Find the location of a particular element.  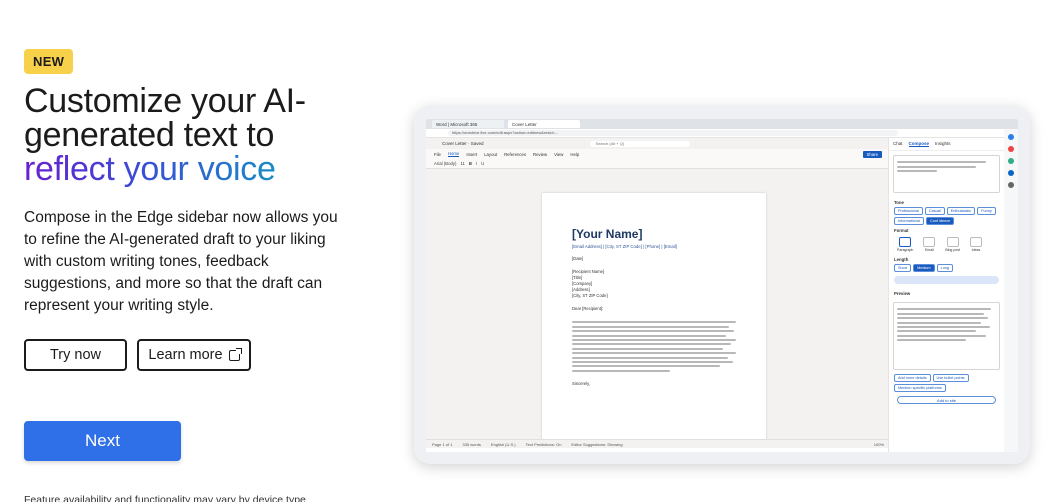

format-options: Paragraph Email Blog post Ideas is located at coordinates (946, 244).